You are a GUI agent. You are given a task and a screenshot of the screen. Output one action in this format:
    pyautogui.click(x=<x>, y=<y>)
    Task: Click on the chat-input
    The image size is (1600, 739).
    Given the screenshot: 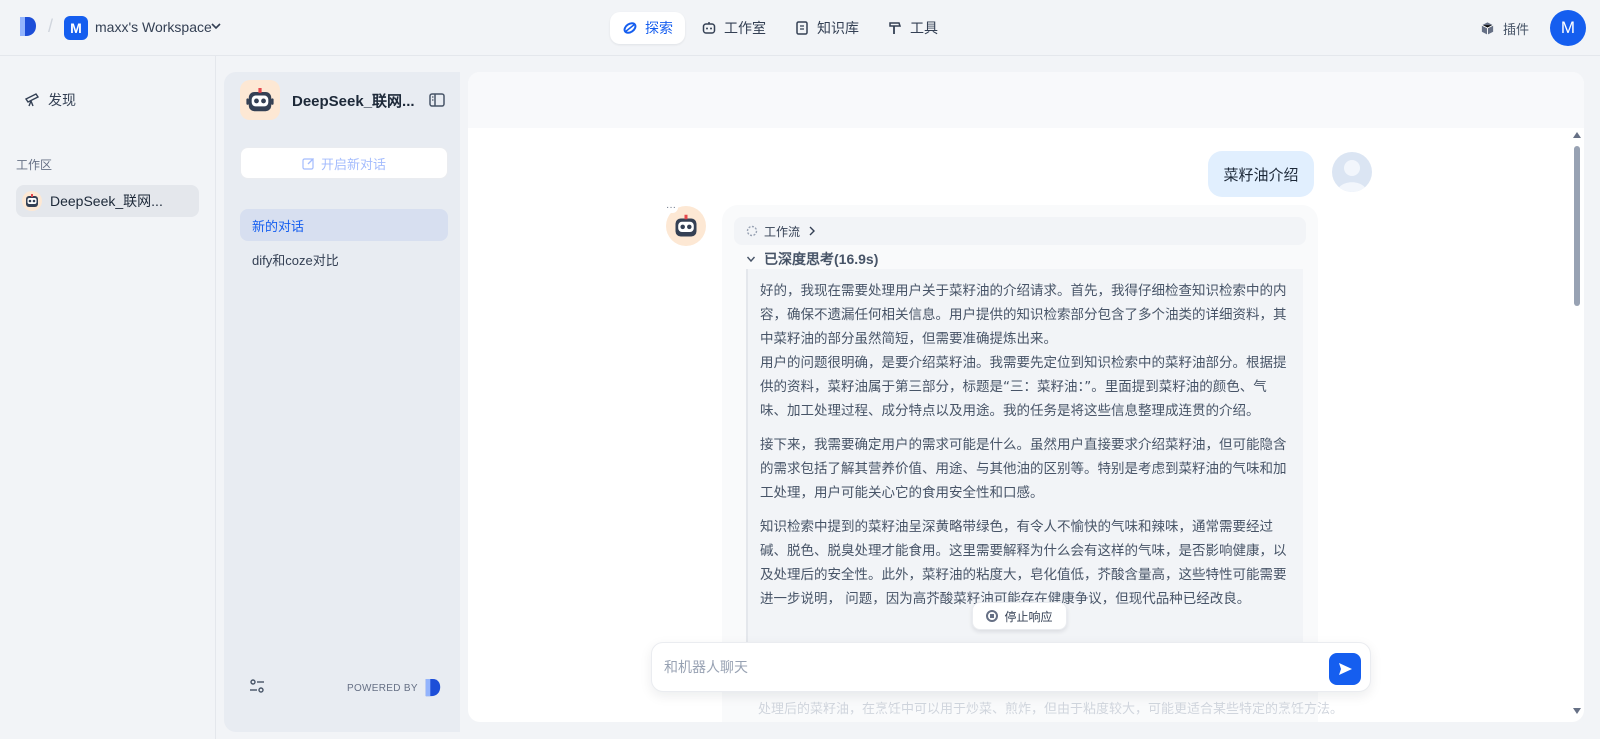 What is the action you would take?
    pyautogui.click(x=984, y=668)
    